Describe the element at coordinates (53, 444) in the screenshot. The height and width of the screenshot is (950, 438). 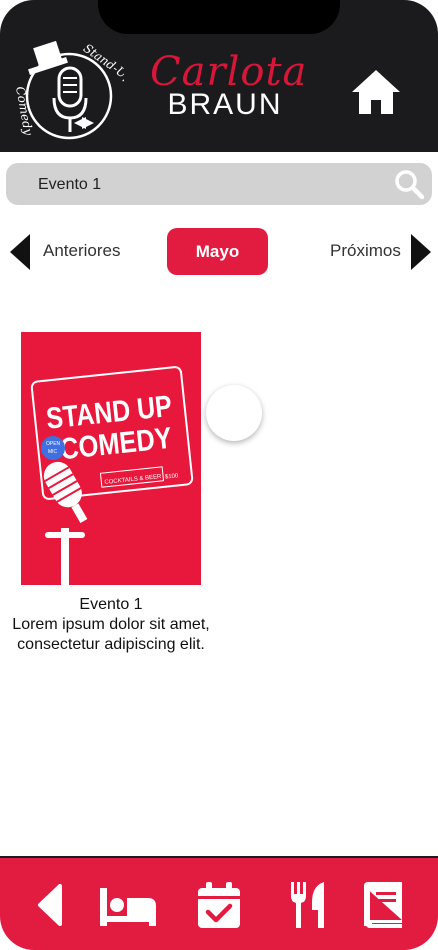
I see `poster-badge-line1: OPEN` at that location.